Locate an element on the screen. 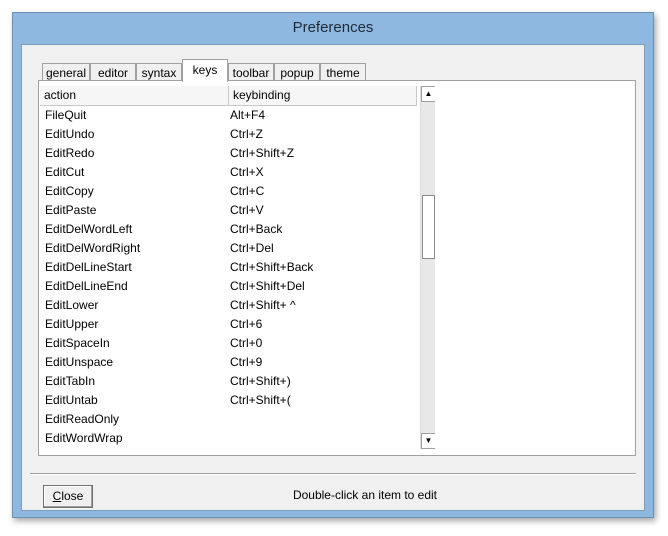  list-item: EditSpaceIn Ctrl+0 is located at coordinates (228, 343).